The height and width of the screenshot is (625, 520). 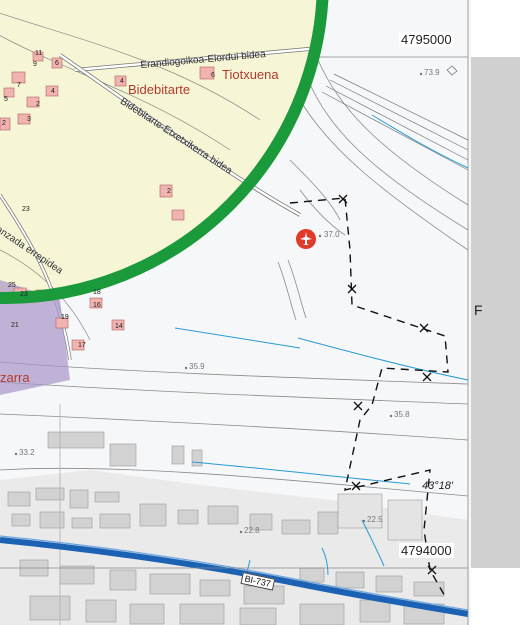 What do you see at coordinates (19, 85) in the screenshot?
I see `building-number: 7` at bounding box center [19, 85].